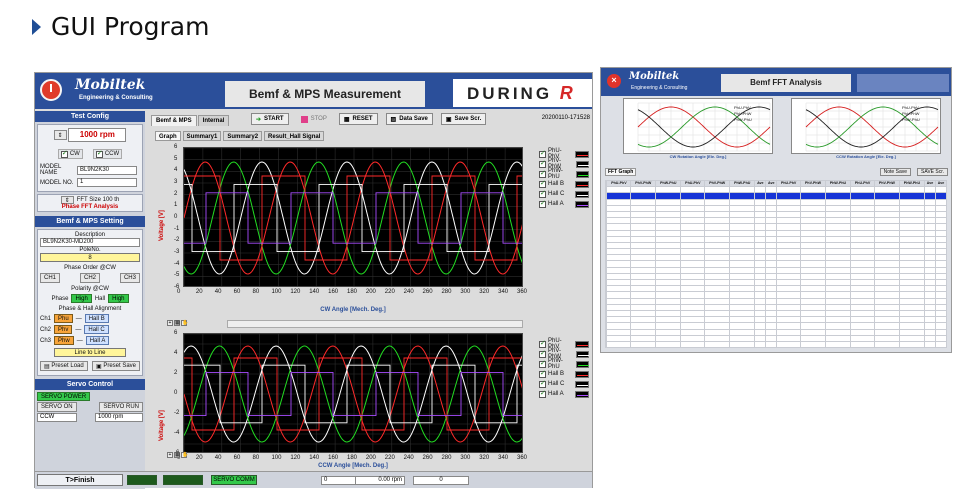  I want to click on note-save-button: Note Save, so click(895, 172).